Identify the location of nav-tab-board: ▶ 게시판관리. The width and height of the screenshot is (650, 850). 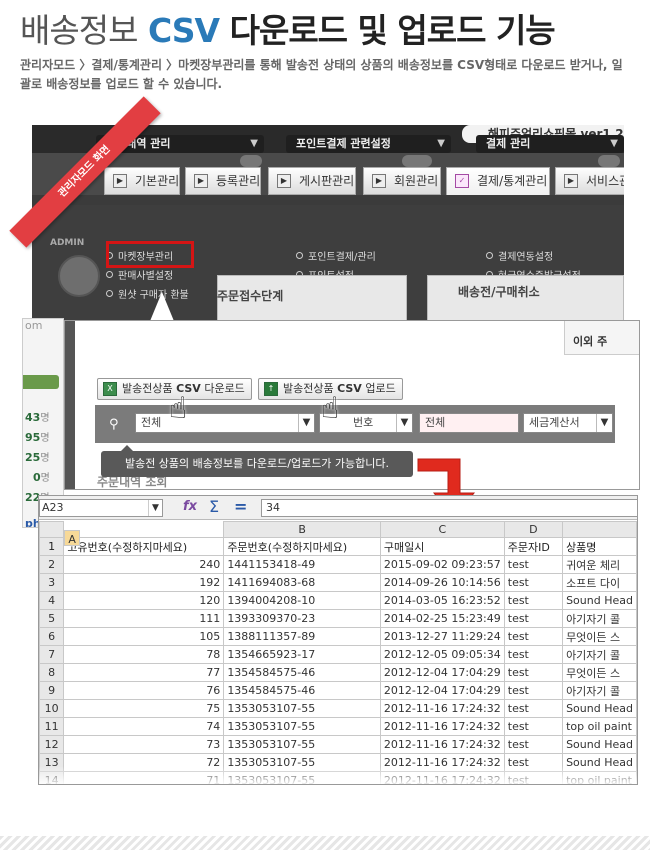
(312, 181).